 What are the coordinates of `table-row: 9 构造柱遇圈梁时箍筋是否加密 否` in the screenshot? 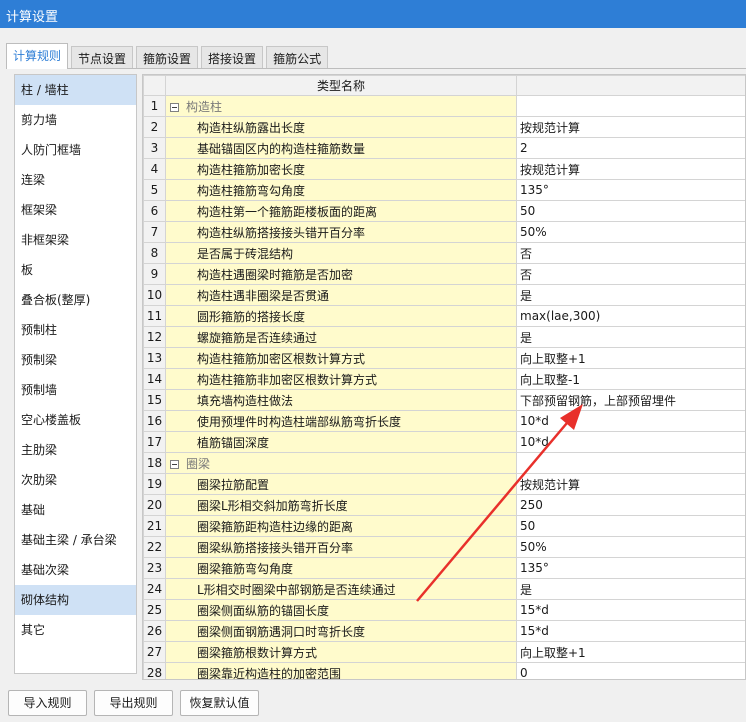 It's located at (444, 274).